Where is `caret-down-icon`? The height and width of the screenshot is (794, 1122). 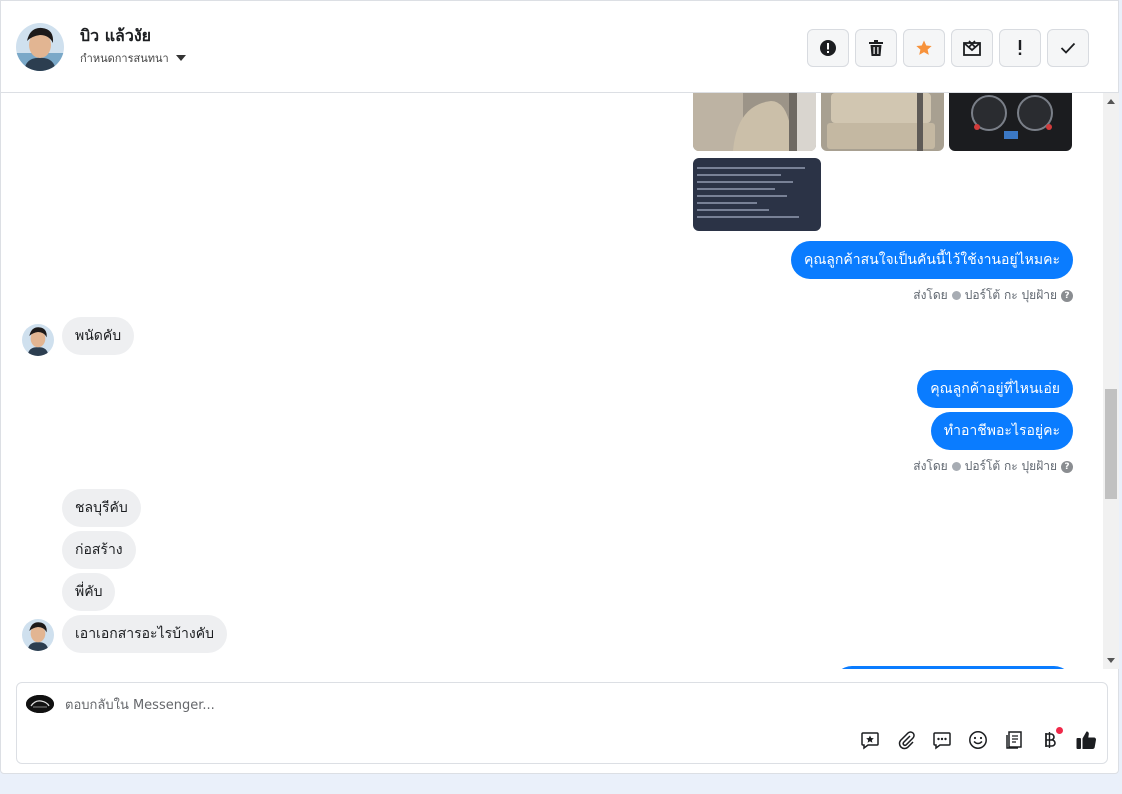 caret-down-icon is located at coordinates (180, 58).